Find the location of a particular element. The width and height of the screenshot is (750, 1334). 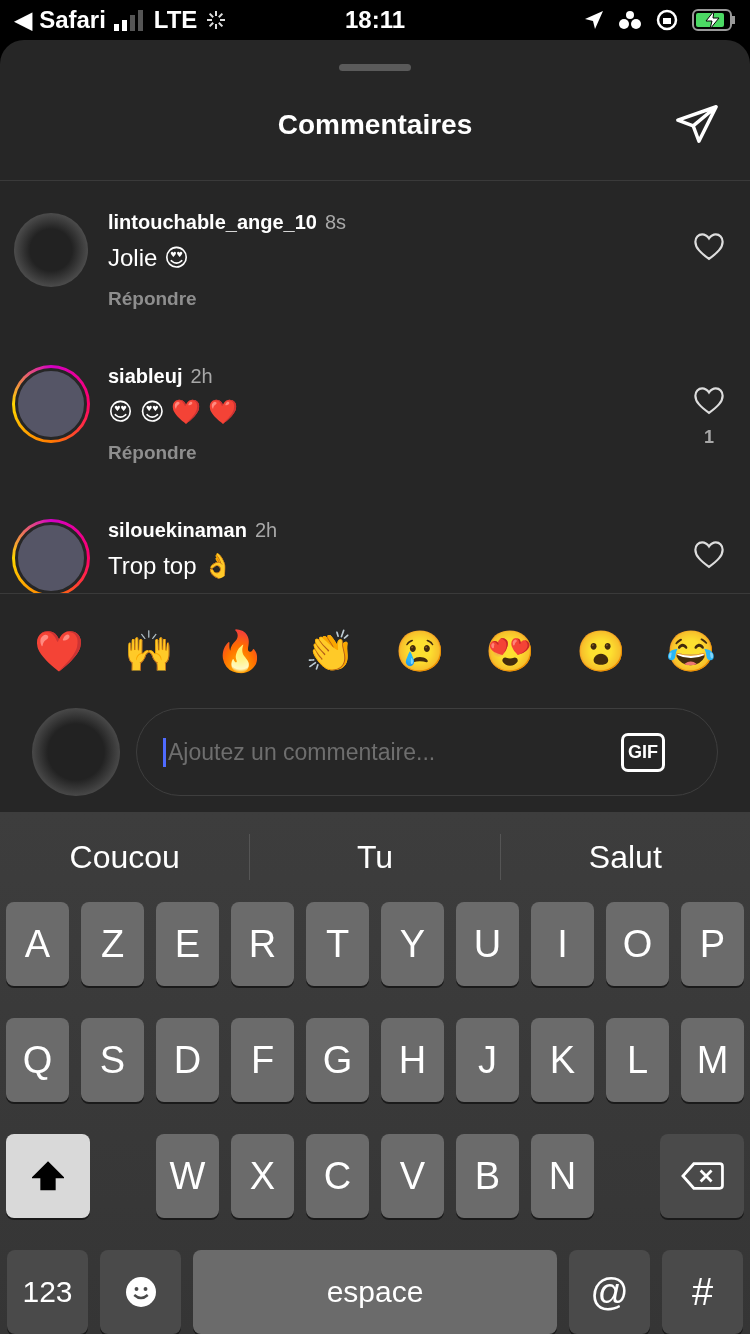

backspace-key is located at coordinates (702, 1176).